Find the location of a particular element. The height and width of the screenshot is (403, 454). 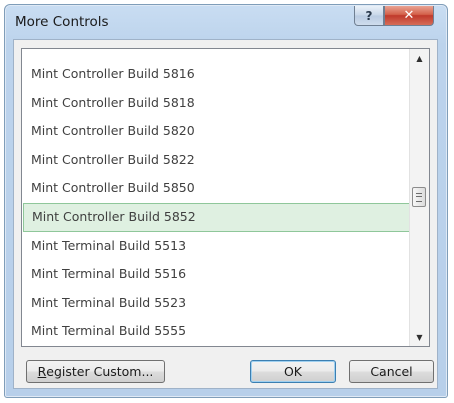

scroll-down-arrow-icon: ▼ is located at coordinates (419, 337).